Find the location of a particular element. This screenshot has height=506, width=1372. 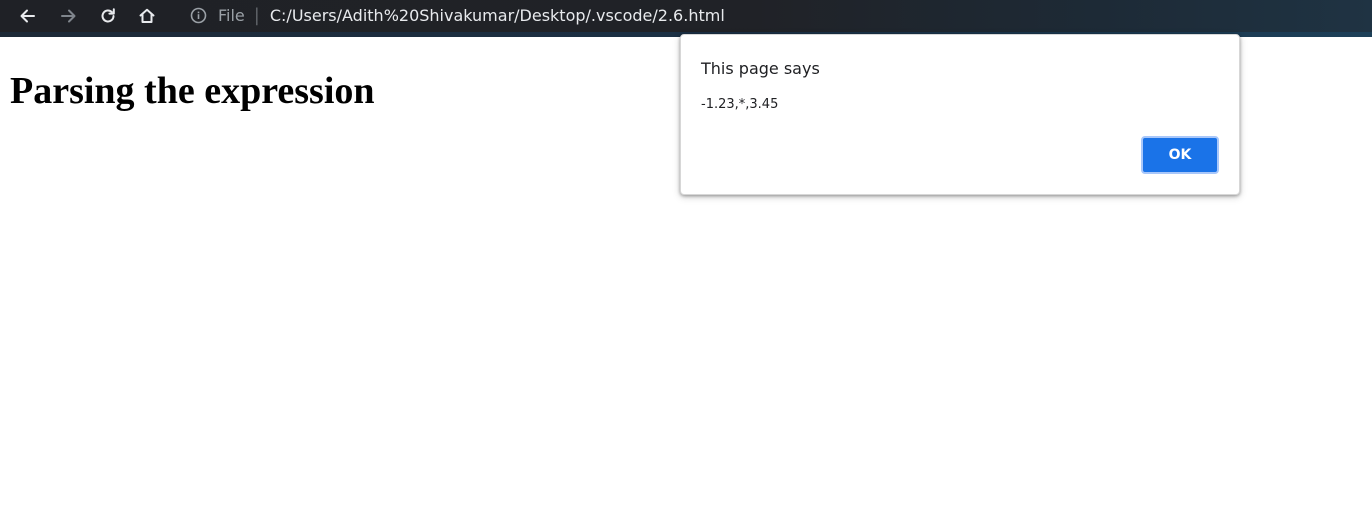

info-icon is located at coordinates (198, 16).